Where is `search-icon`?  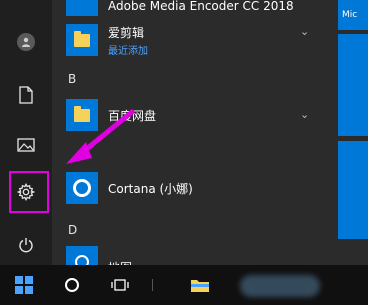 search-icon is located at coordinates (72, 285).